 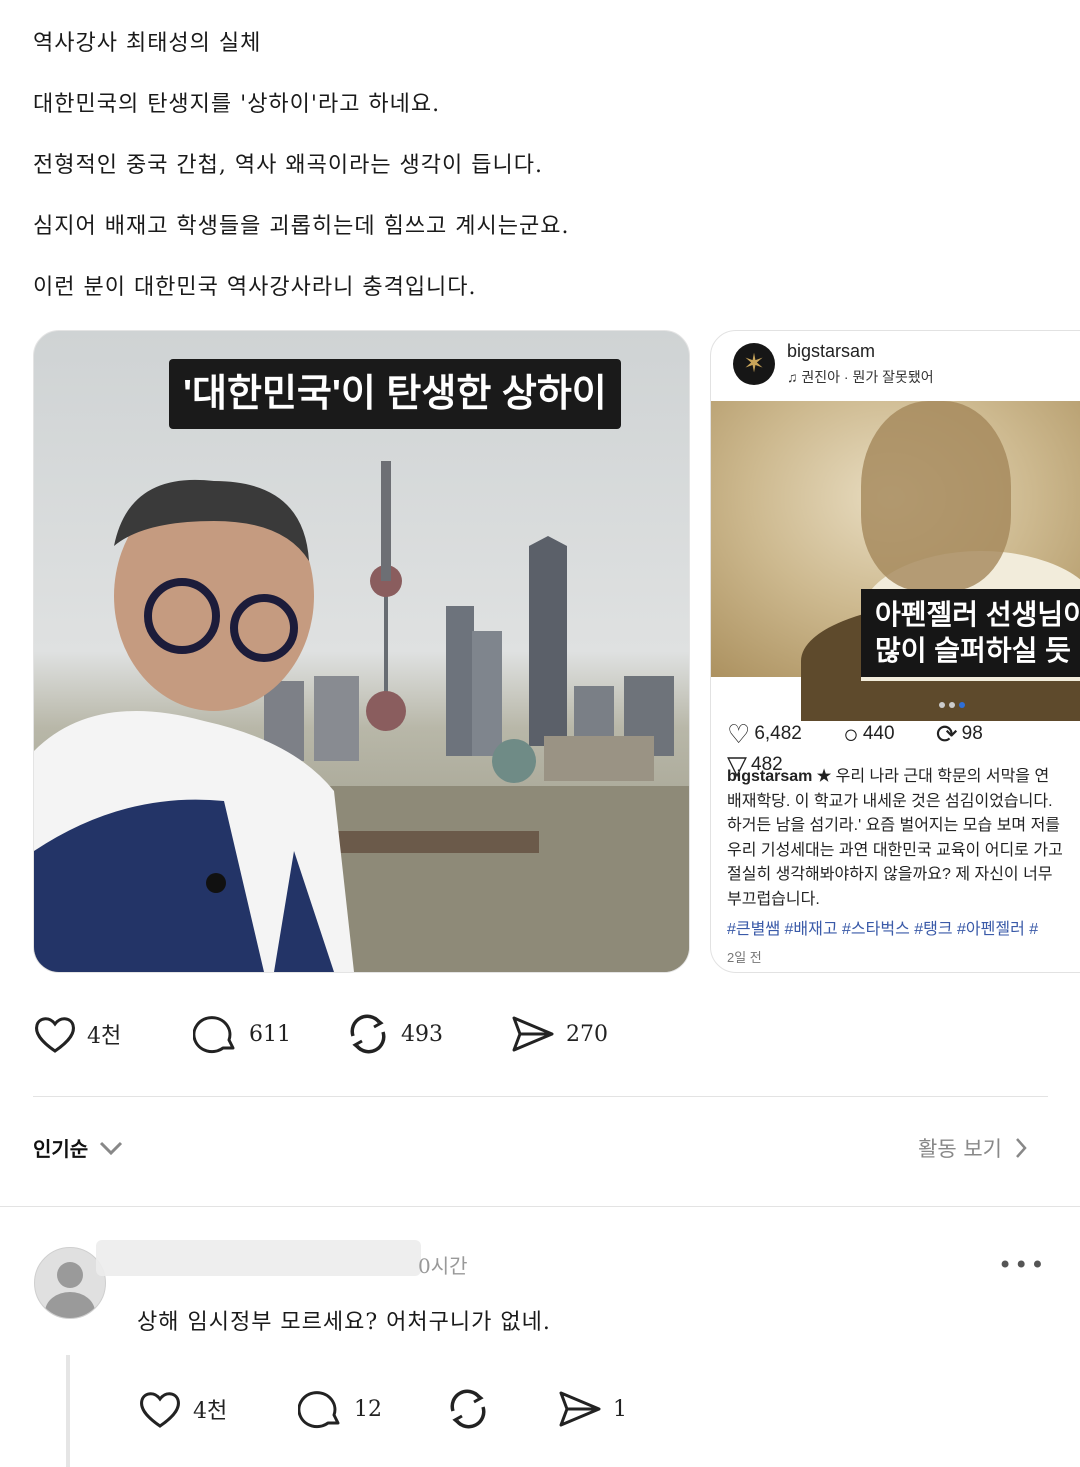 I want to click on comment-count: 611, so click(x=270, y=1034).